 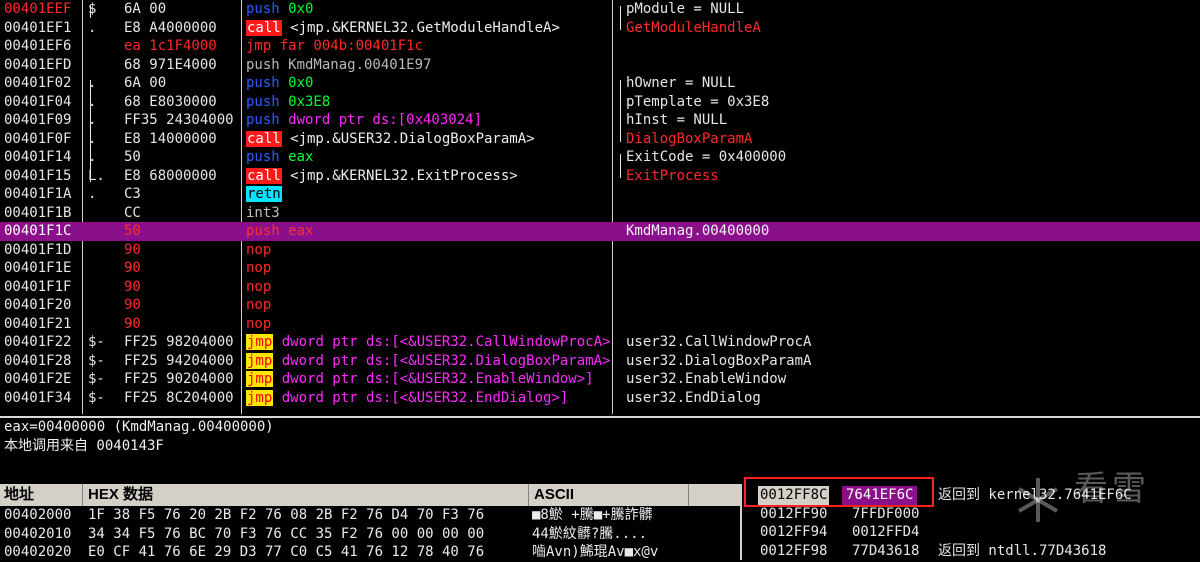 What do you see at coordinates (600, 9) in the screenshot?
I see `disasm-row: 00401EEF $6A 00 push 0x0 pModule = NULL` at bounding box center [600, 9].